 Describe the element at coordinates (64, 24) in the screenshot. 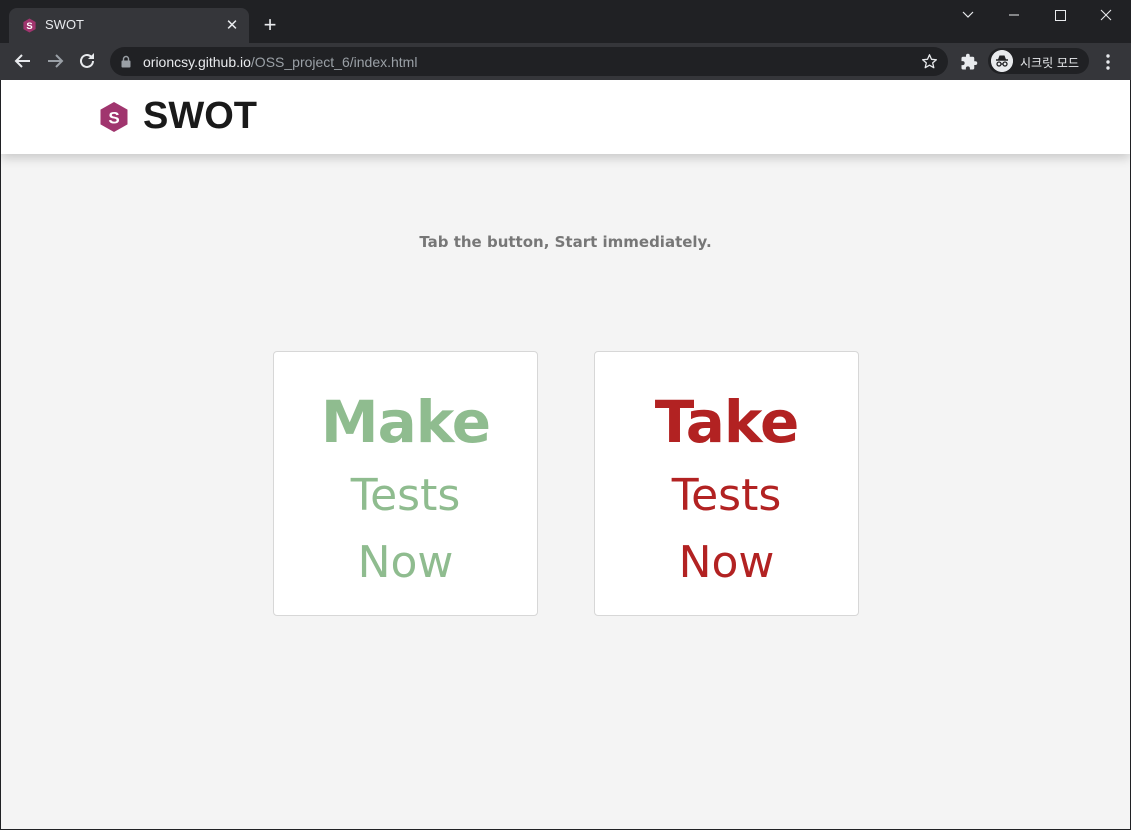

I see `tab-title: SWOT` at that location.